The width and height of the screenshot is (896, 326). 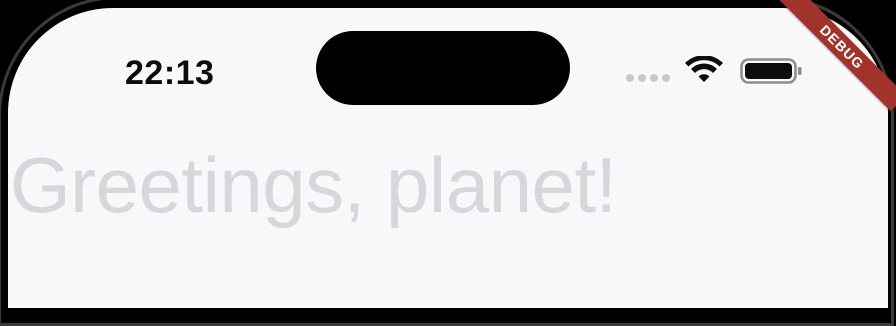 I want to click on dynamic-island, so click(x=443, y=68).